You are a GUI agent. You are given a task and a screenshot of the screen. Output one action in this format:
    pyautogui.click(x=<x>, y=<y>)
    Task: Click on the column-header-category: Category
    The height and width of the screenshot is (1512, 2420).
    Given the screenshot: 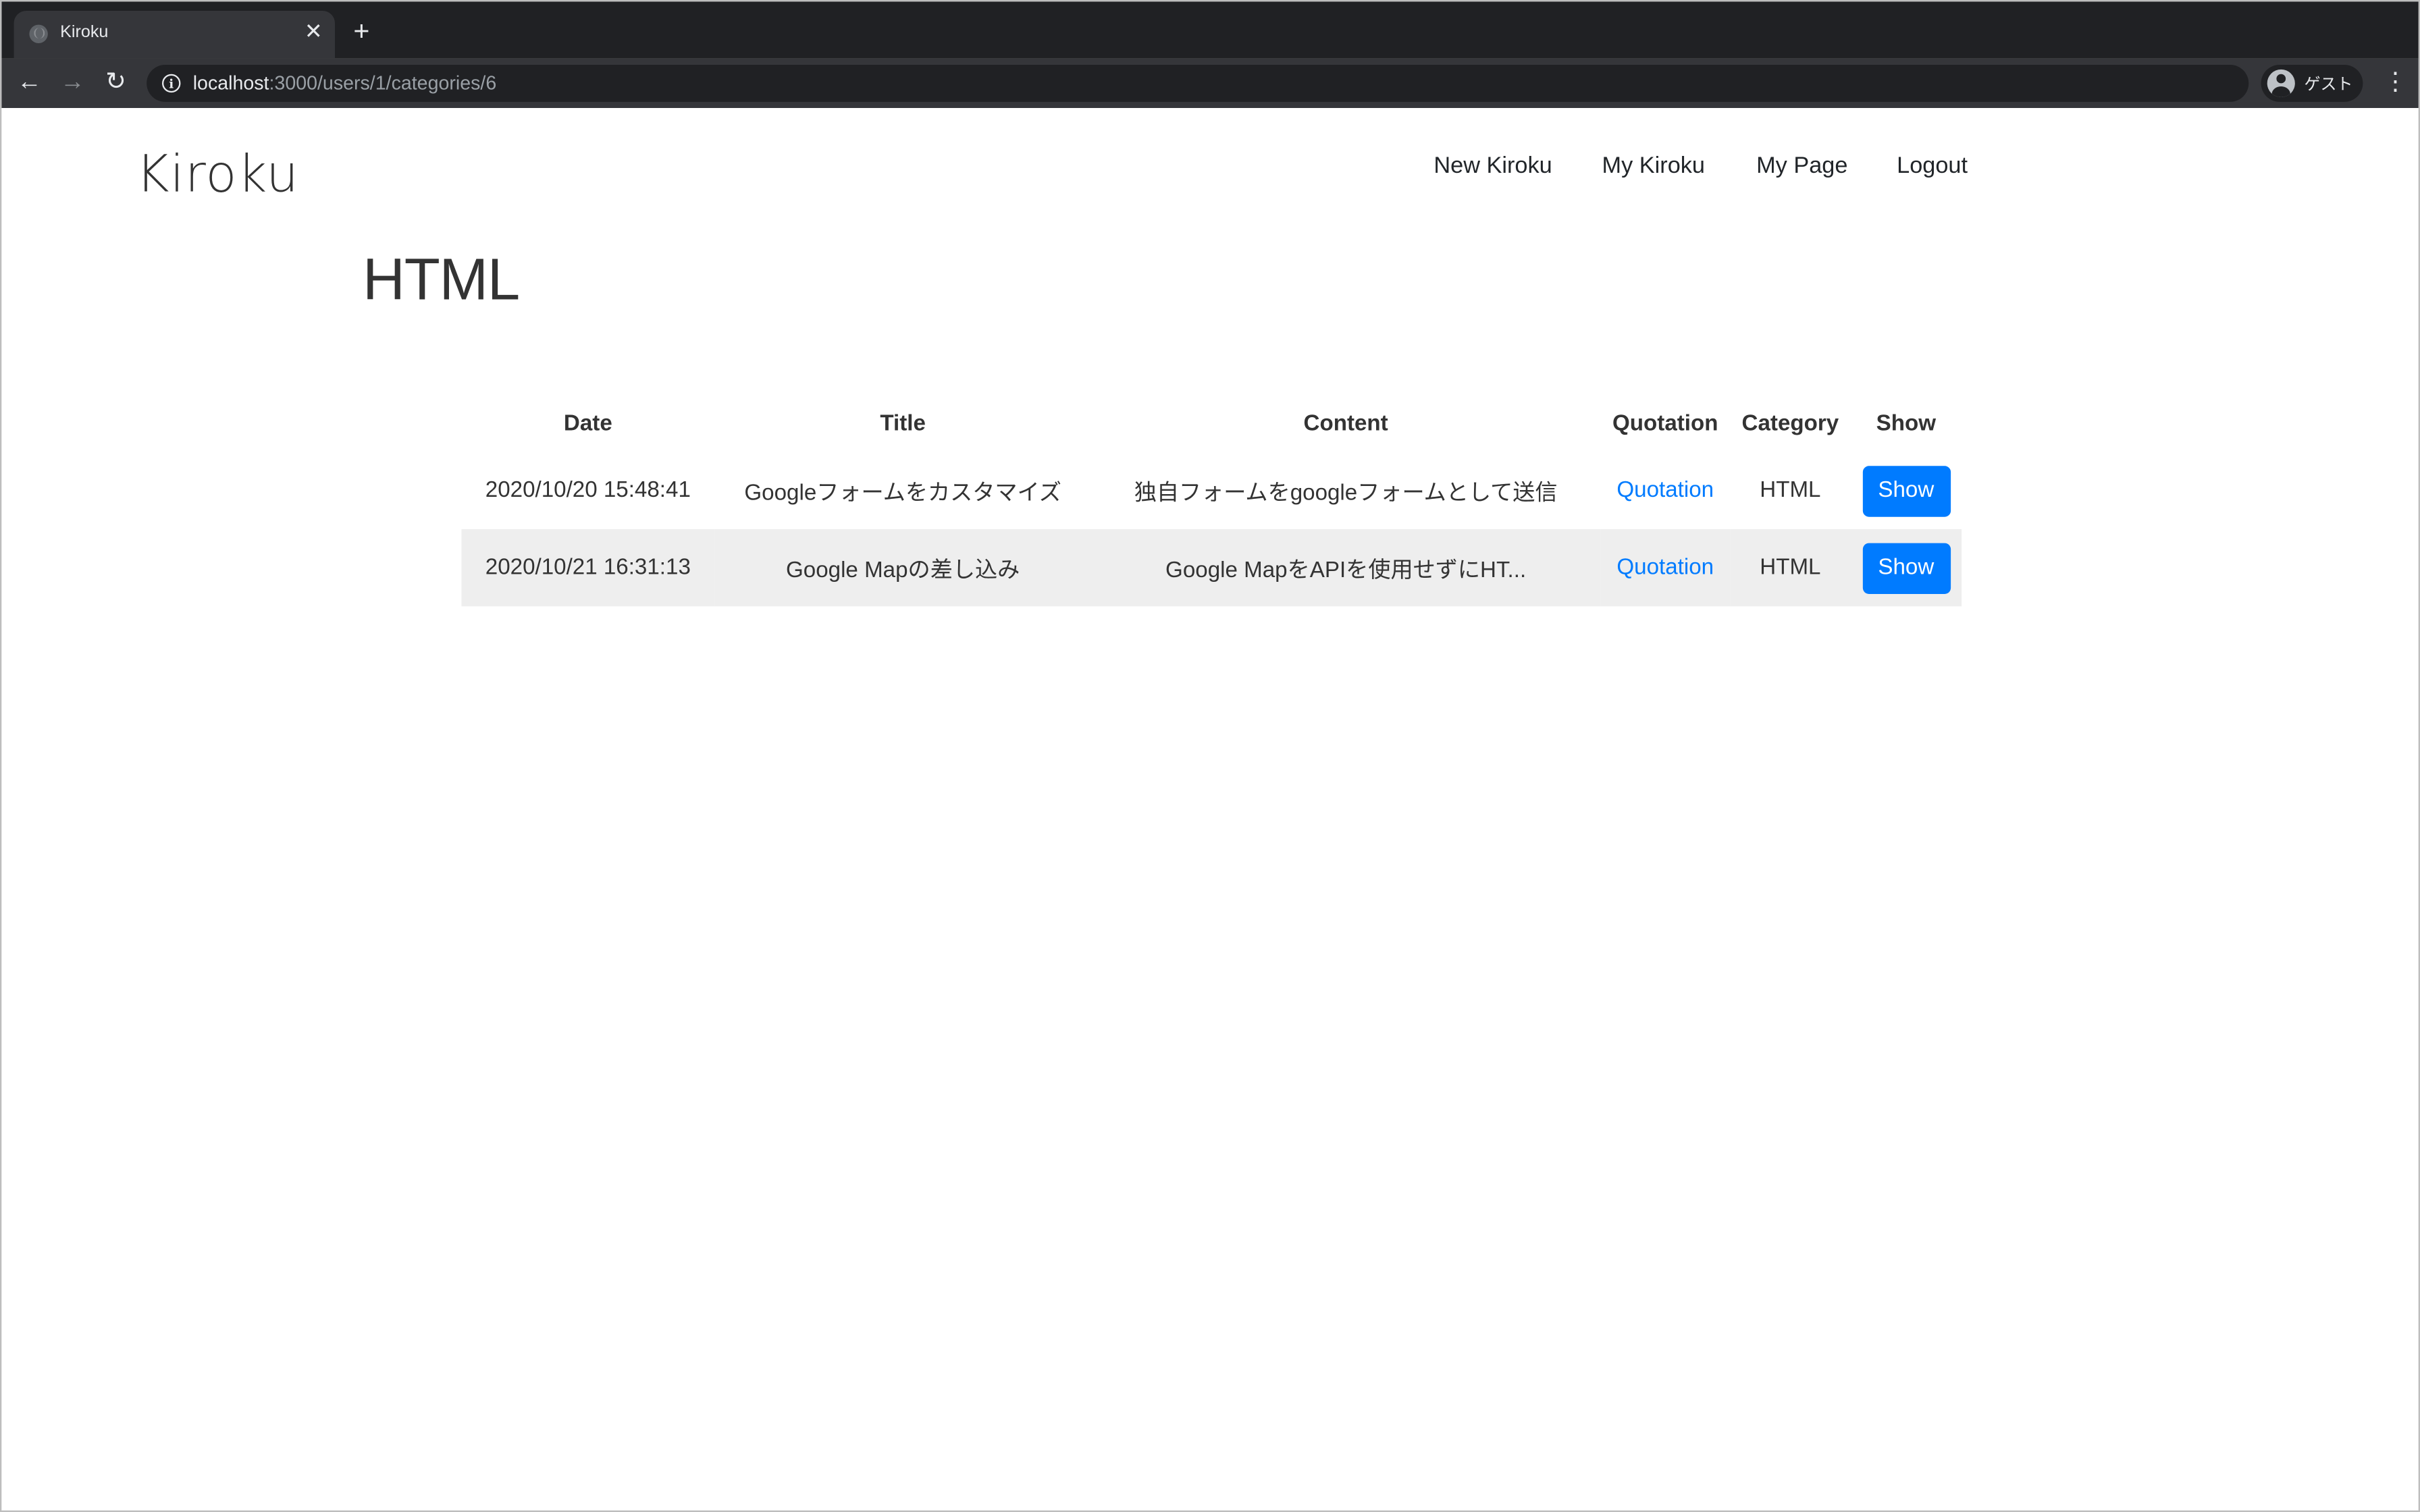 What is the action you would take?
    pyautogui.click(x=1790, y=424)
    